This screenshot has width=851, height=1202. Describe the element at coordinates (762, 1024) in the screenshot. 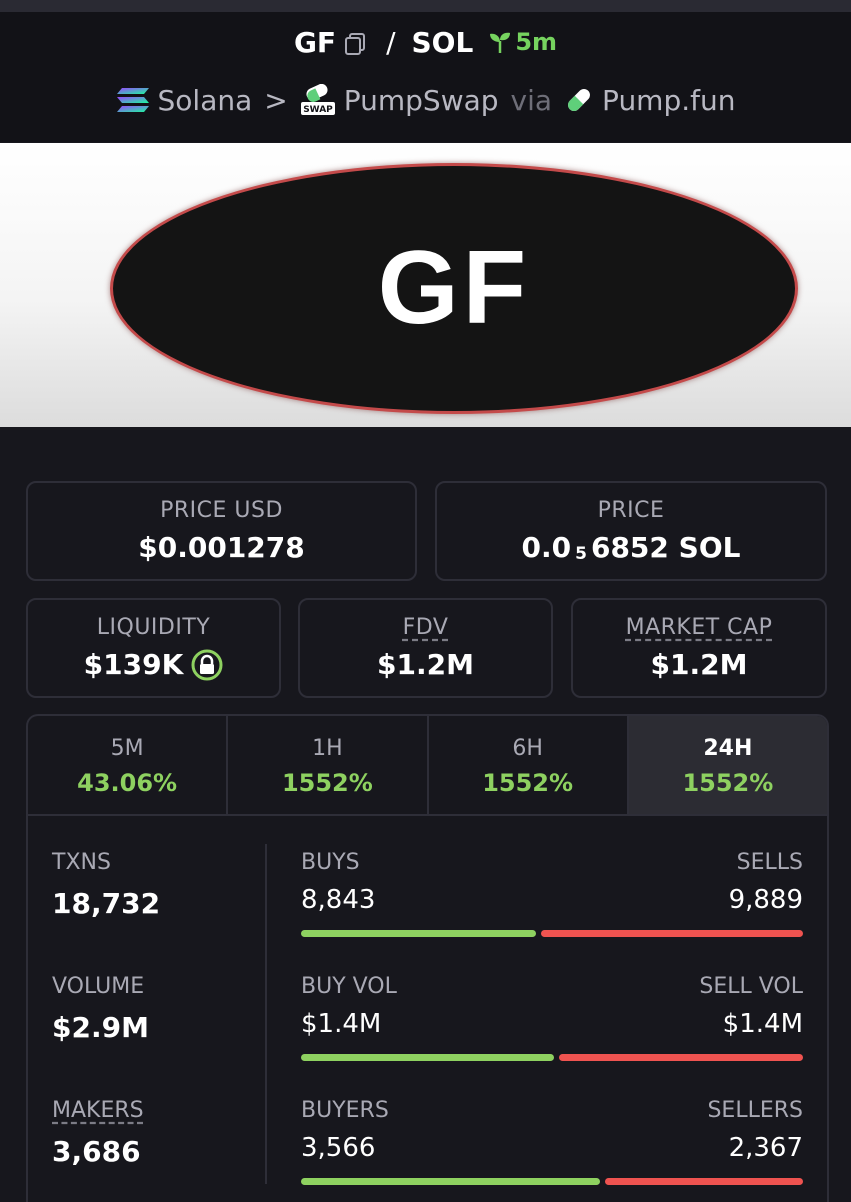

I see `sell-vol-value: $1.4M` at that location.